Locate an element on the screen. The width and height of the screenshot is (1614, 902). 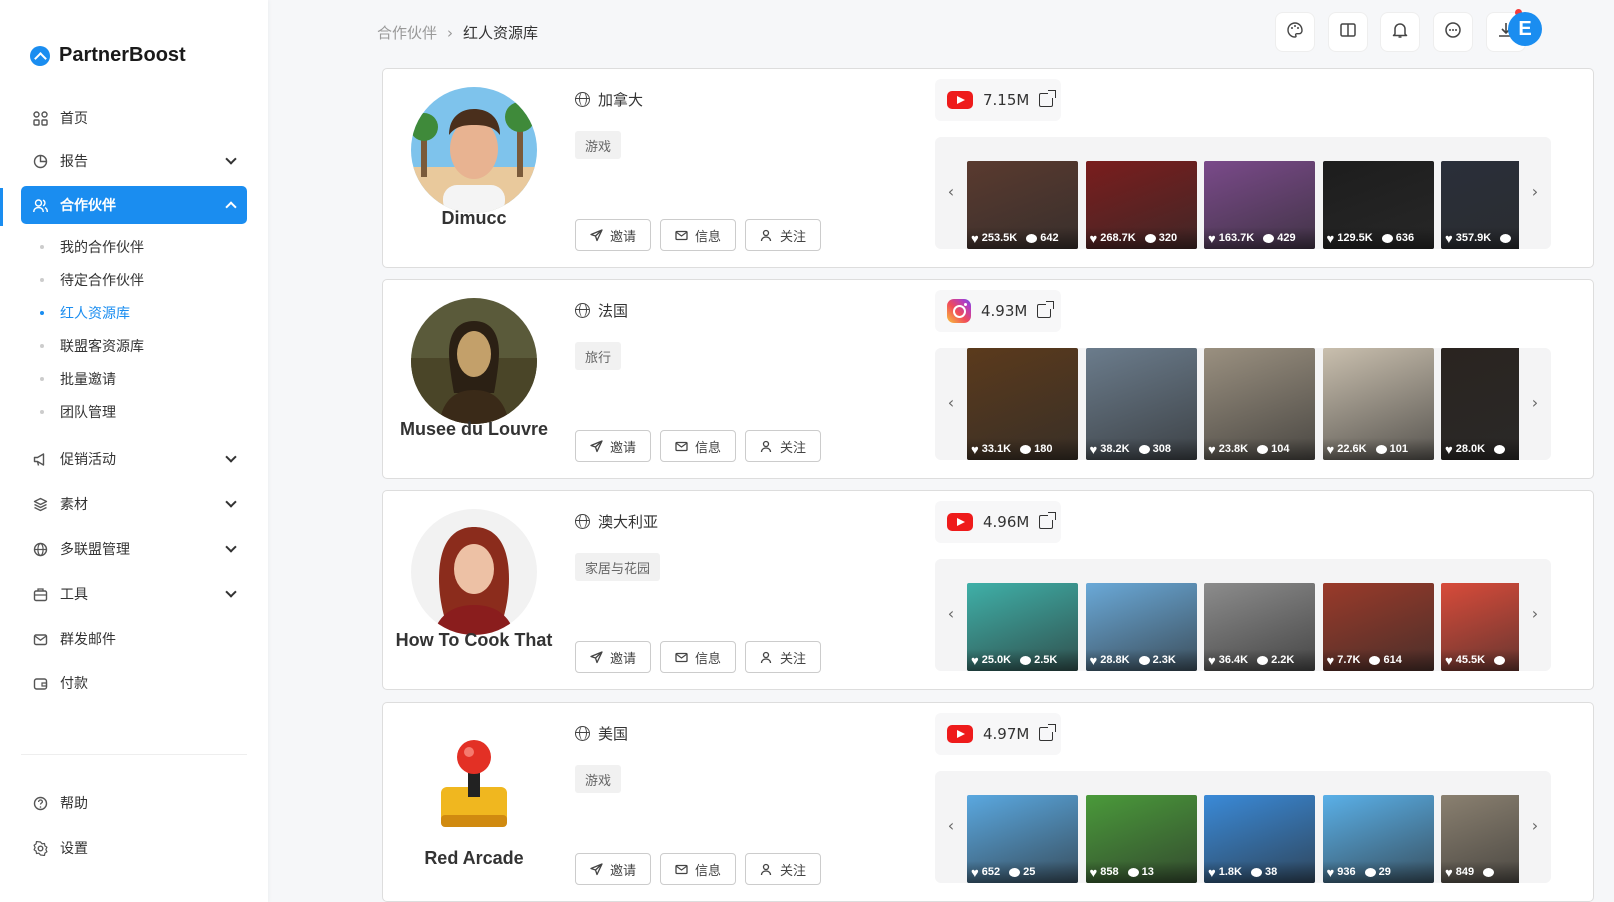
subnav-influencer-library: 红人资源库 is located at coordinates (85, 313).